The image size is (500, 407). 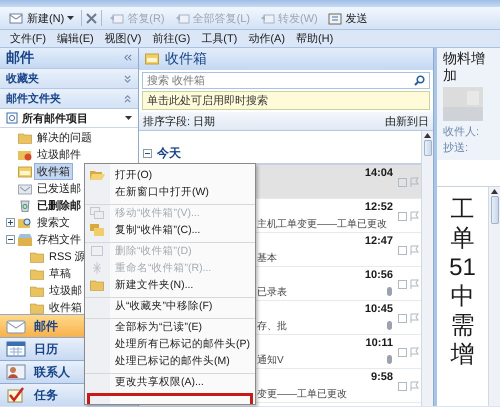 I want to click on message-time: 14:04, so click(x=378, y=174).